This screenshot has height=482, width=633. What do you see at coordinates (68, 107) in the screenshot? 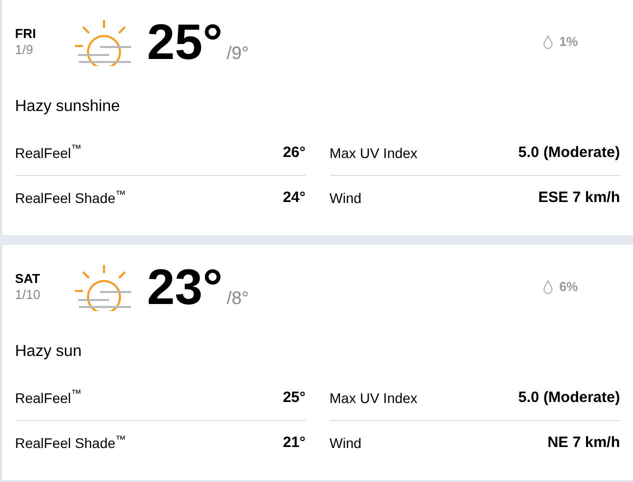
I see `weather-phrase: Hazy sunshine` at bounding box center [68, 107].